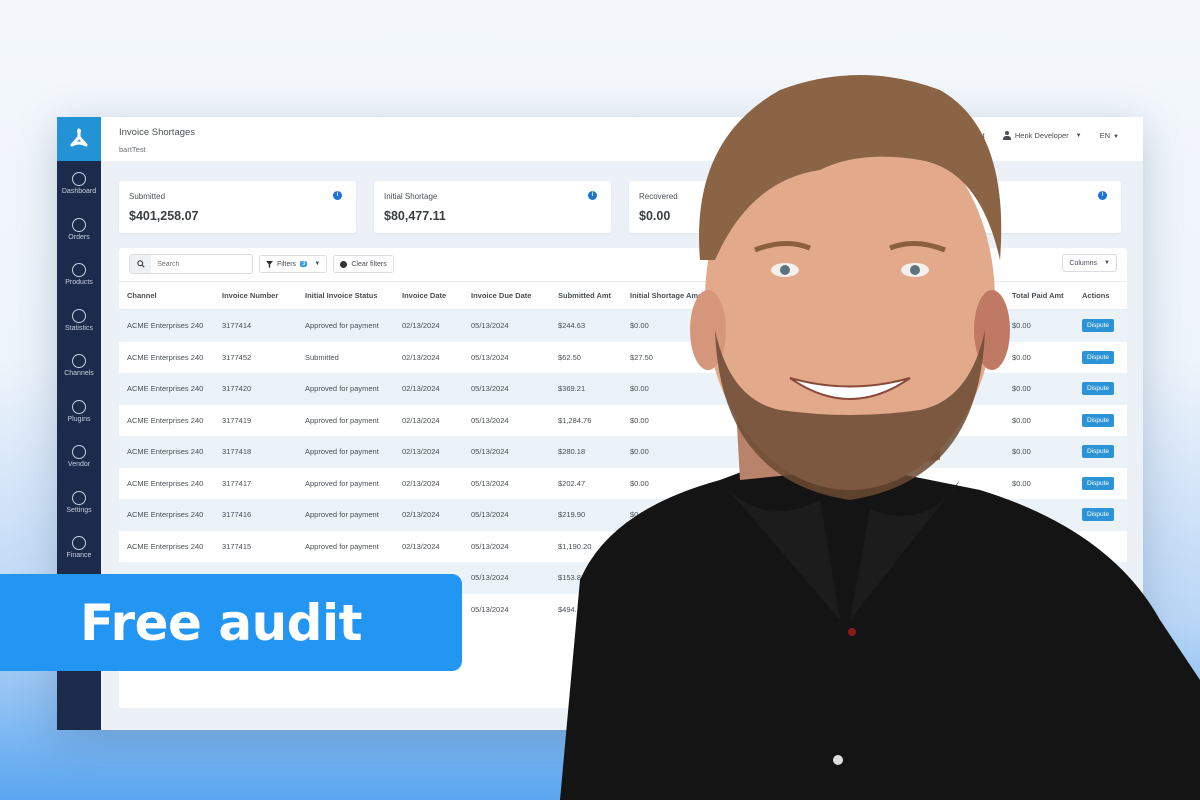 This screenshot has width=1200, height=800. Describe the element at coordinates (1109, 135) in the screenshot. I see `language-menu: EN ▼` at that location.